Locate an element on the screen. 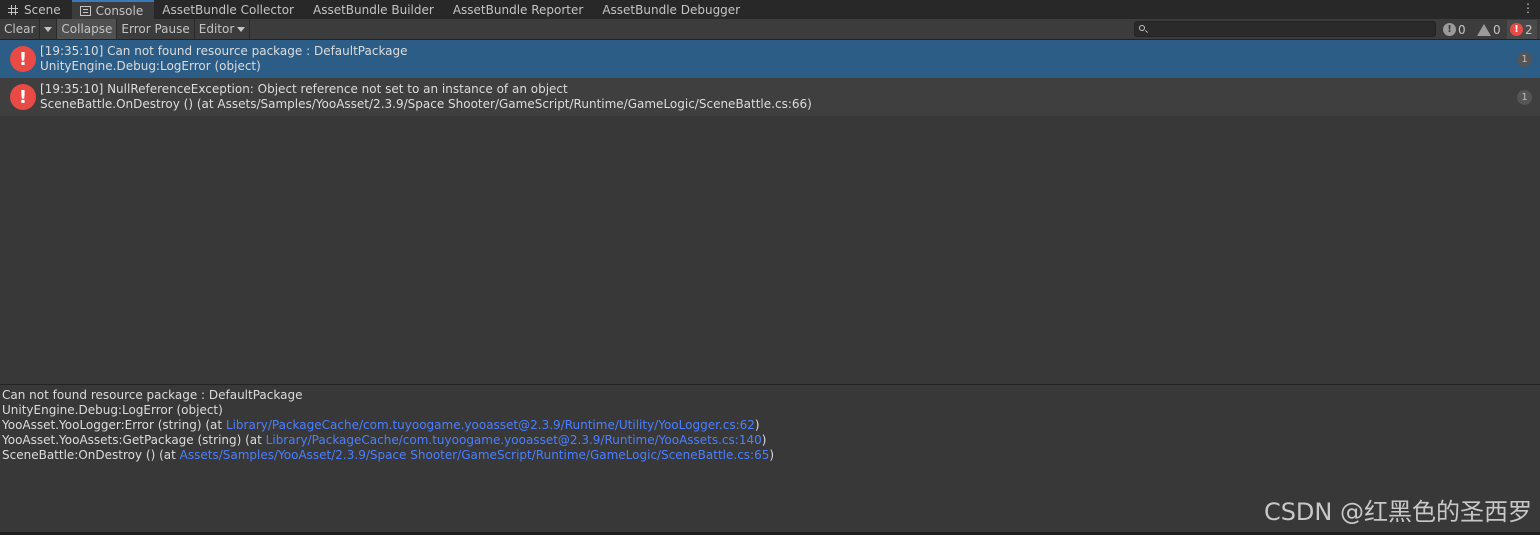 This screenshot has height=535, width=1540. search-icon is located at coordinates (1142, 28).